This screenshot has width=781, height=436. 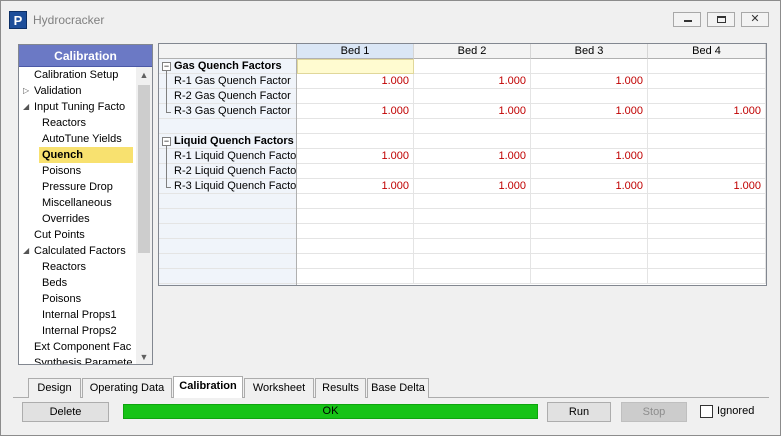 I want to click on maximize-button, so click(x=721, y=19).